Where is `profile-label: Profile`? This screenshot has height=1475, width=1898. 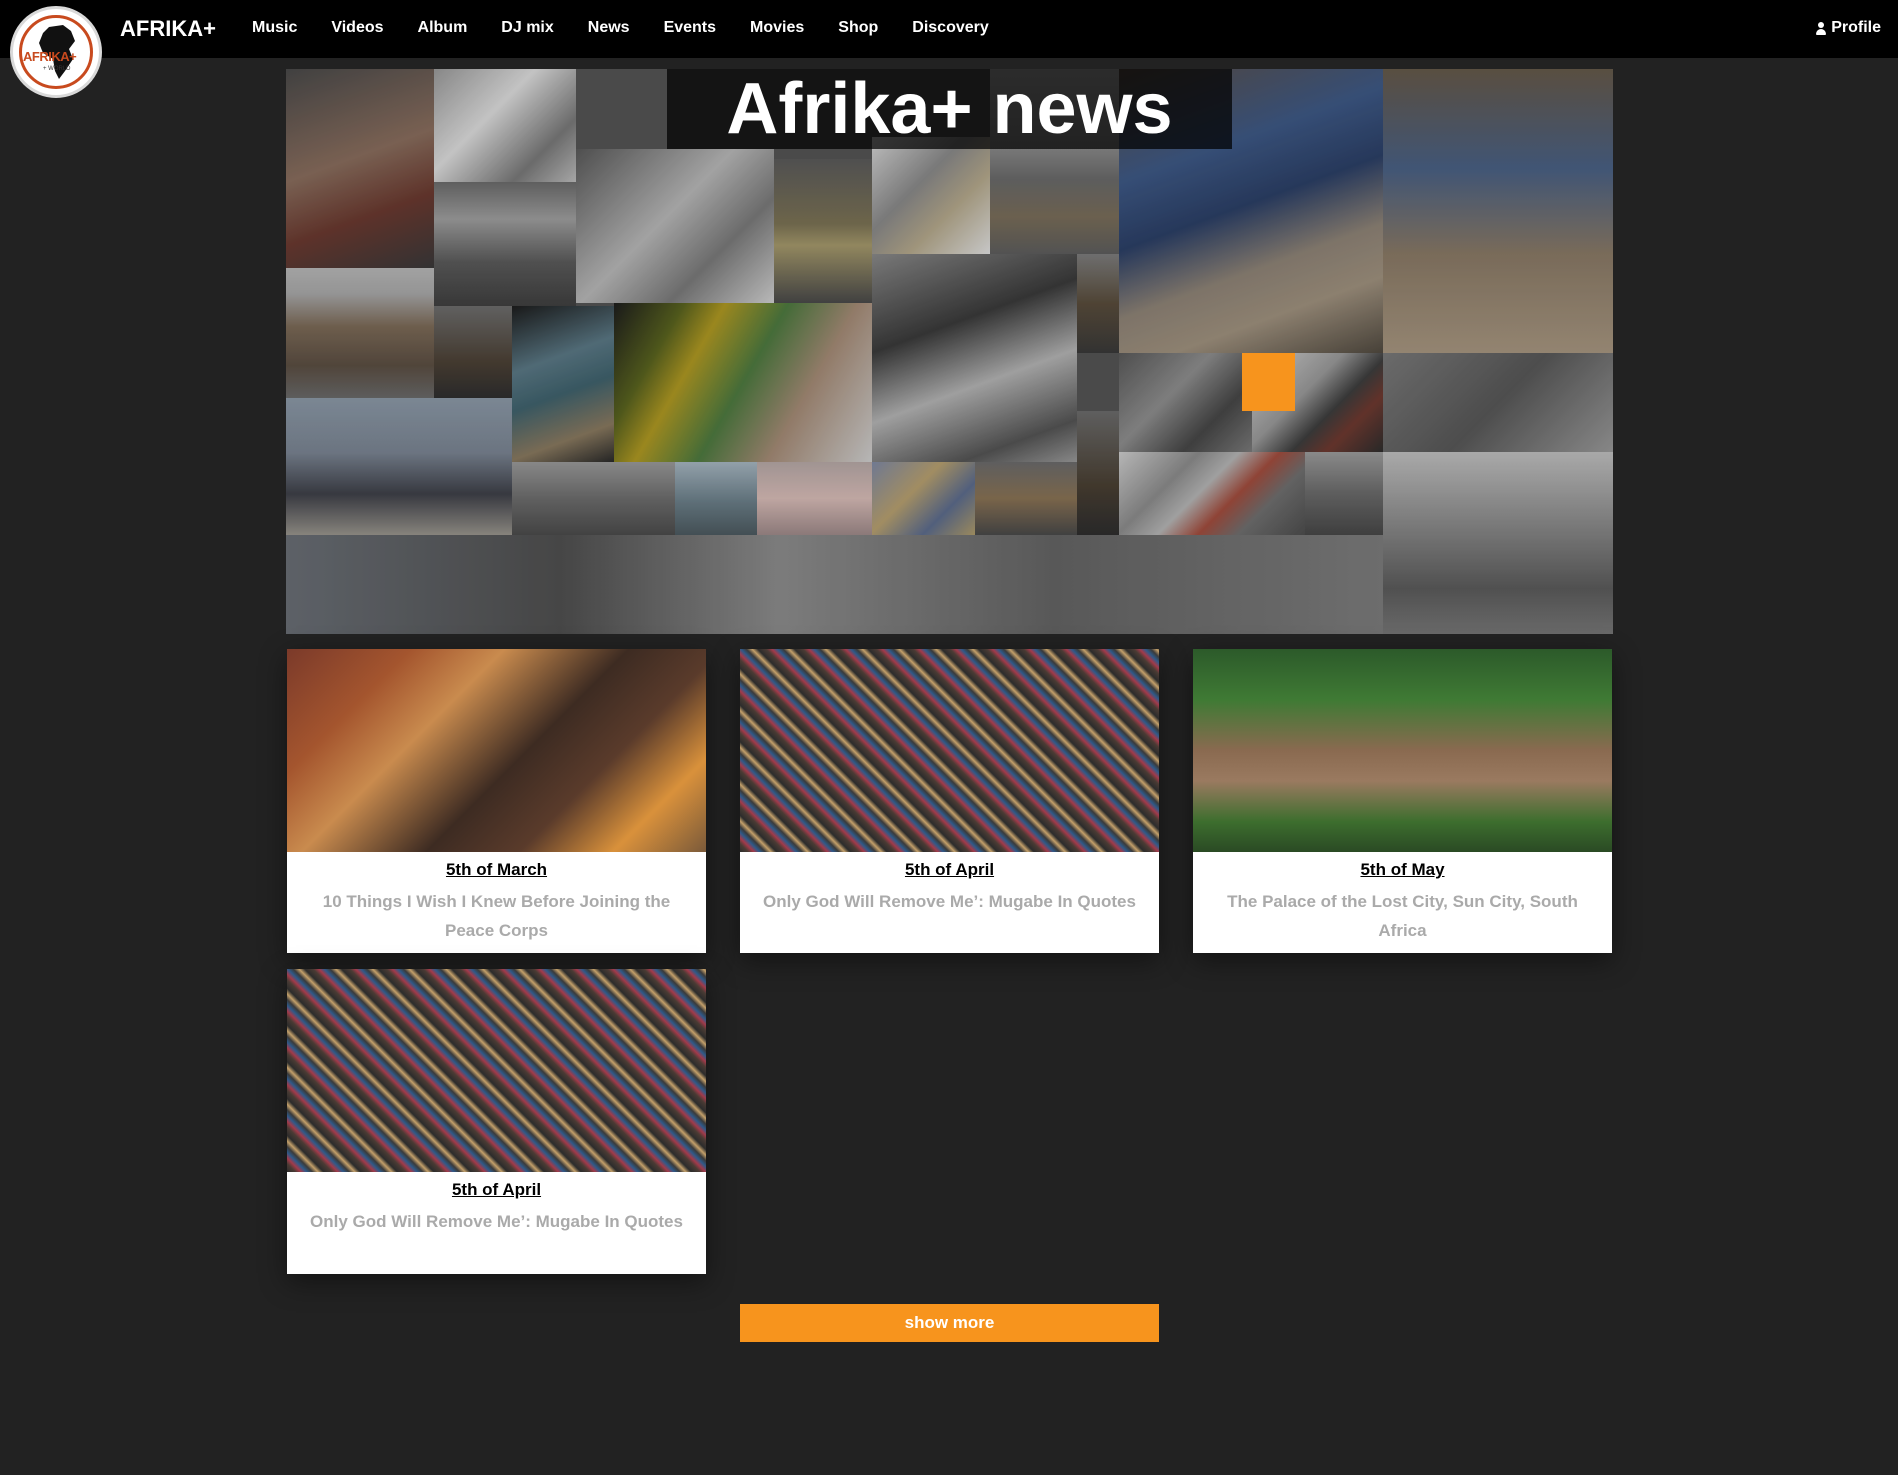
profile-label: Profile is located at coordinates (1856, 27).